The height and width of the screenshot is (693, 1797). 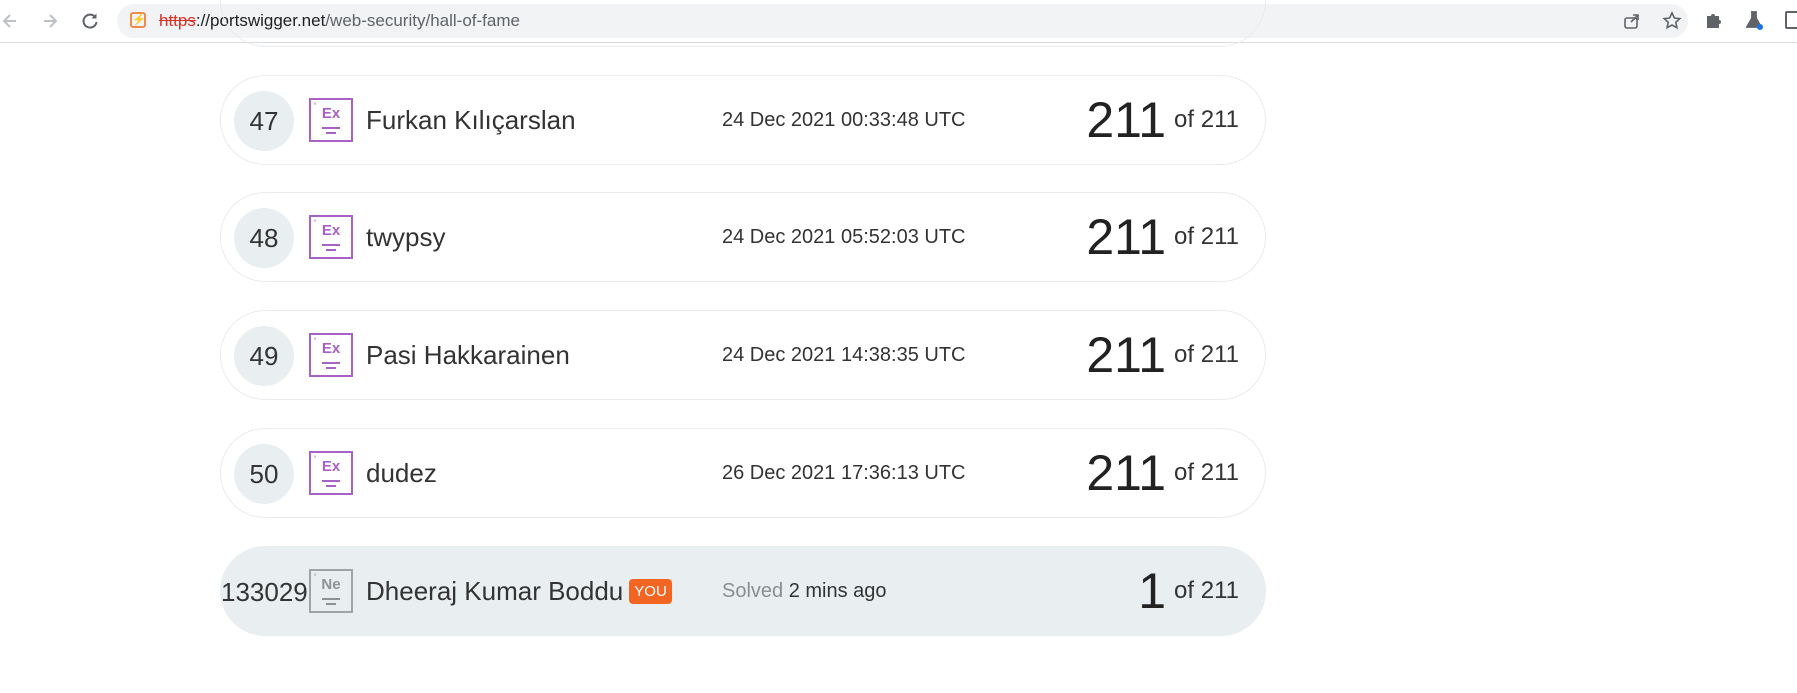 I want to click on player-name: Furkan Kılıçarslan, so click(x=471, y=120).